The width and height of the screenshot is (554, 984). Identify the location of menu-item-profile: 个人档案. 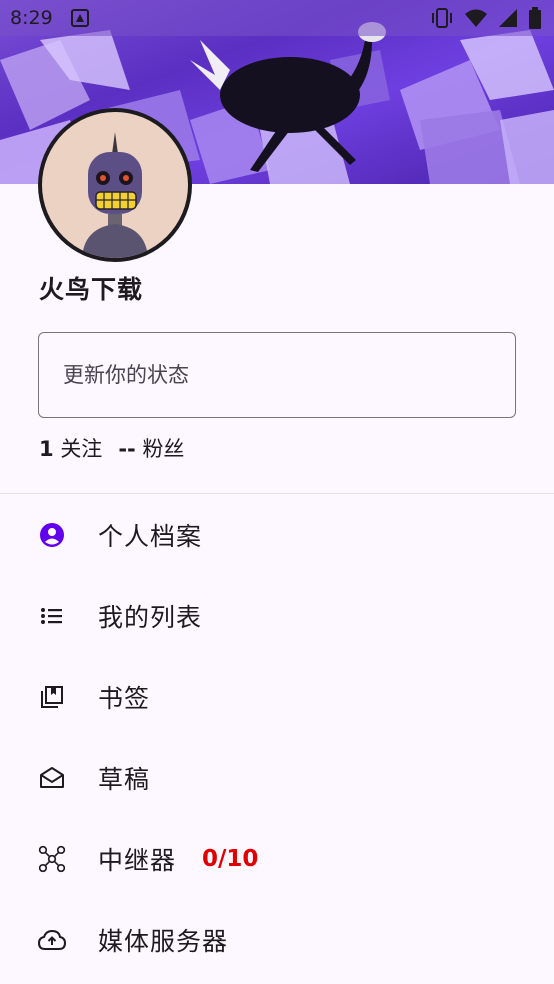
(277, 534).